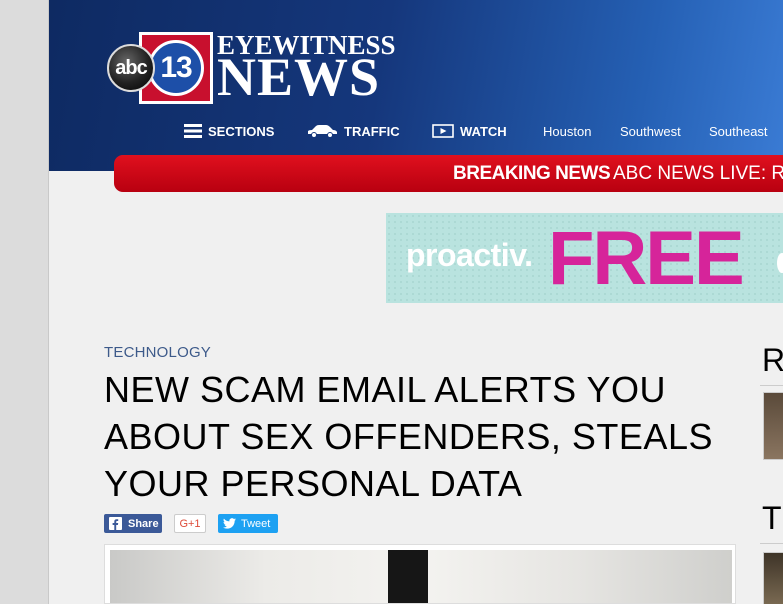 Image resolution: width=783 pixels, height=604 pixels. What do you see at coordinates (24, 302) in the screenshot?
I see `left-gutter` at bounding box center [24, 302].